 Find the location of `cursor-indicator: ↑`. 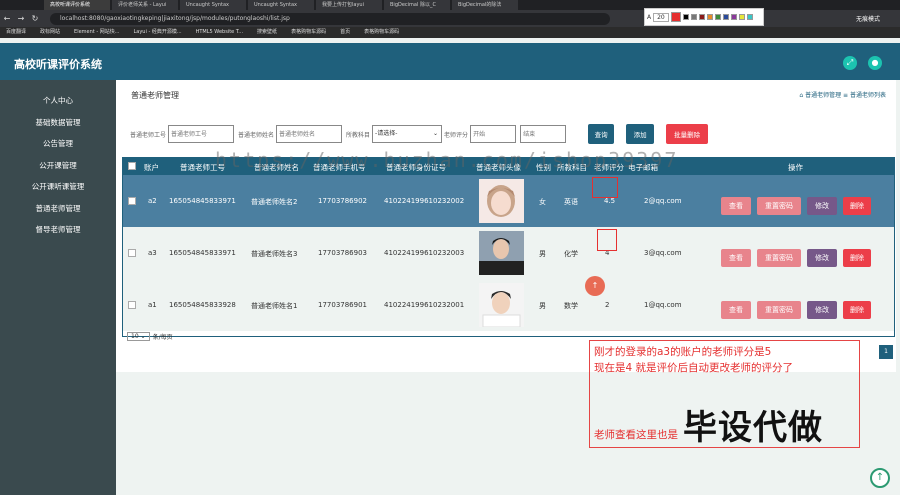

cursor-indicator: ↑ is located at coordinates (595, 286).